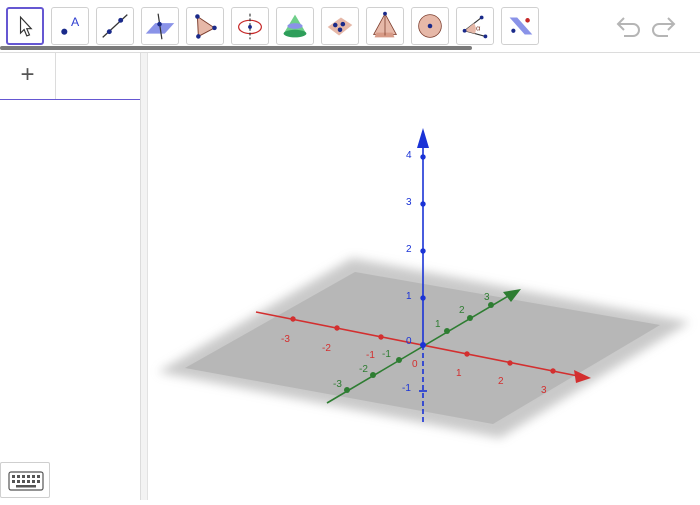  I want to click on line-tool-icon, so click(115, 26).